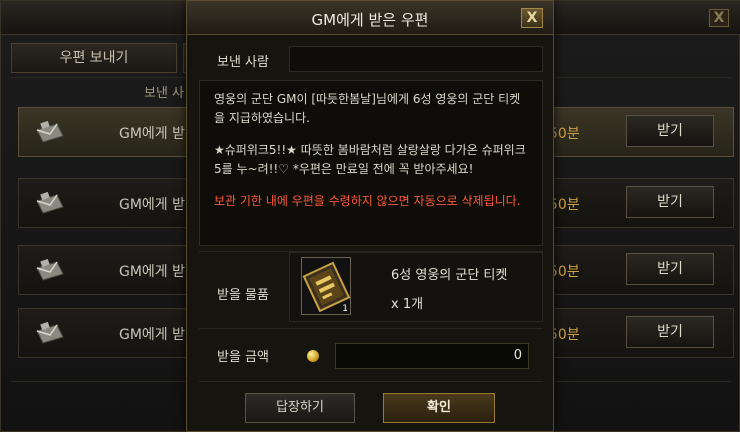 This screenshot has width=740, height=432. Describe the element at coordinates (243, 357) in the screenshot. I see `money-label: 받을 금액` at that location.